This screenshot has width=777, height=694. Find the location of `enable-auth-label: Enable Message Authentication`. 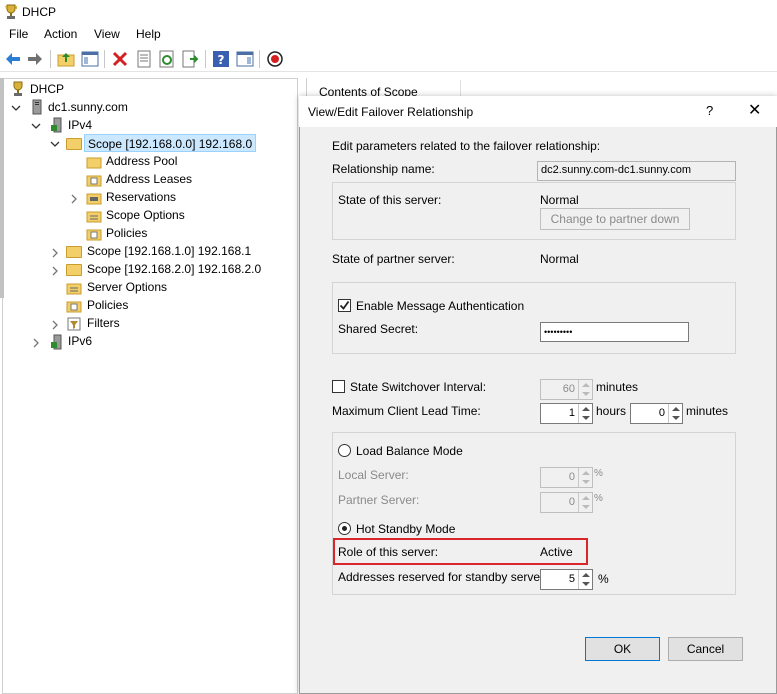

enable-auth-label: Enable Message Authentication is located at coordinates (440, 306).